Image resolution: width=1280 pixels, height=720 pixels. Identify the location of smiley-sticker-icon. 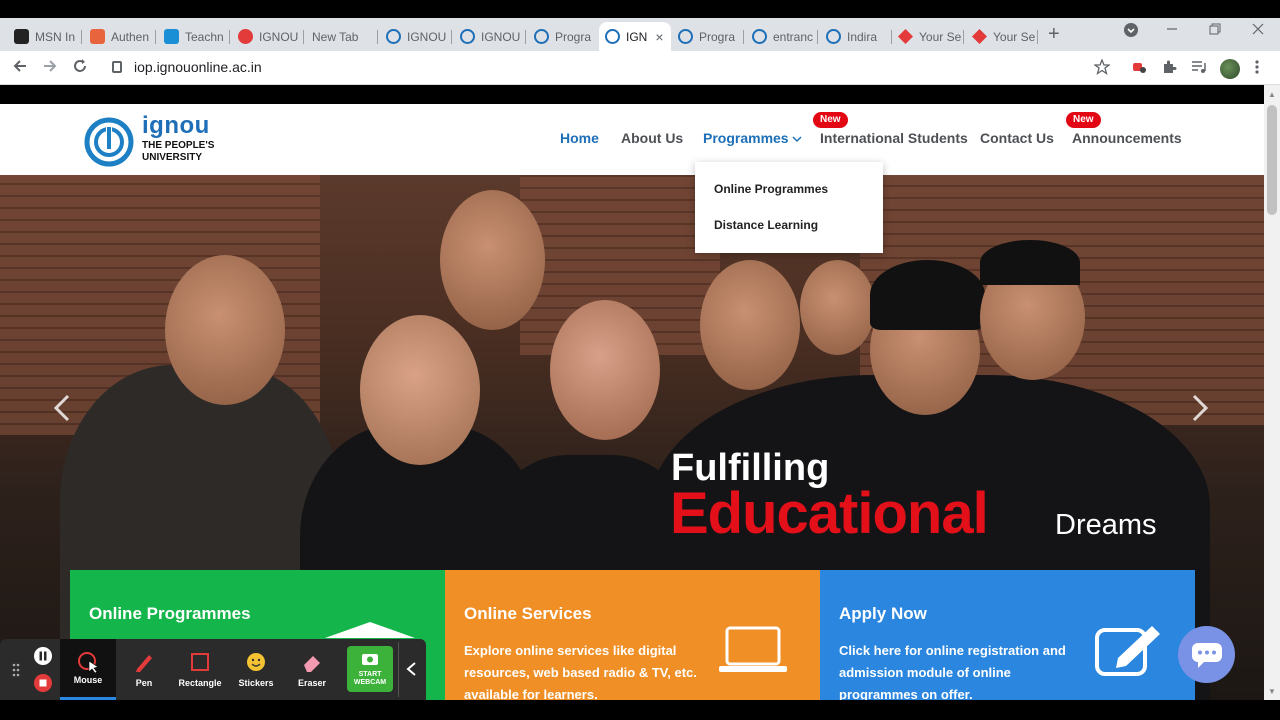
(256, 663).